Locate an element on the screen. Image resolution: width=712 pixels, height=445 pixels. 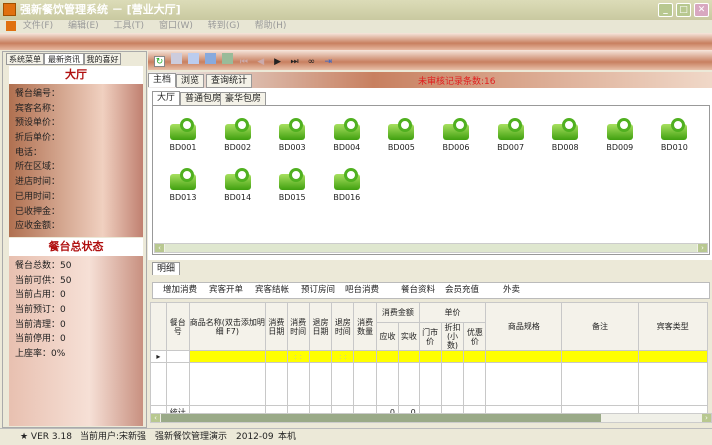
table-scrollbar: ‹ › is located at coordinates (431, 418).